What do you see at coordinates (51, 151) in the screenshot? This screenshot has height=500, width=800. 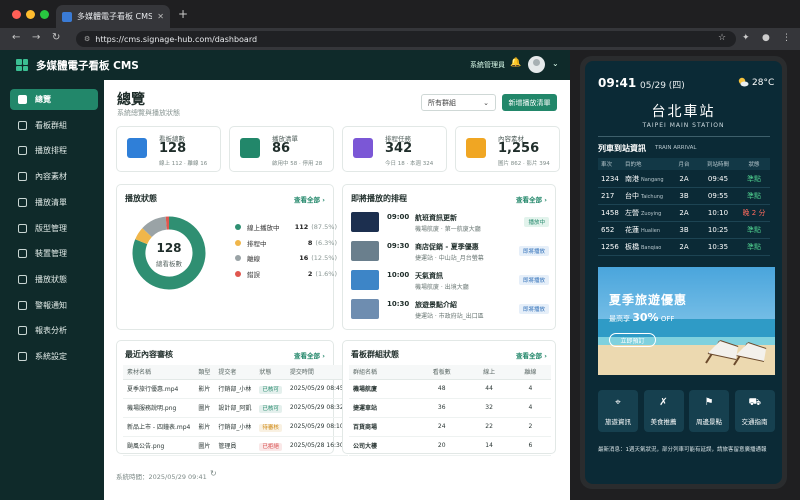 I see `sidebar-item-label: 播放排程` at bounding box center [51, 151].